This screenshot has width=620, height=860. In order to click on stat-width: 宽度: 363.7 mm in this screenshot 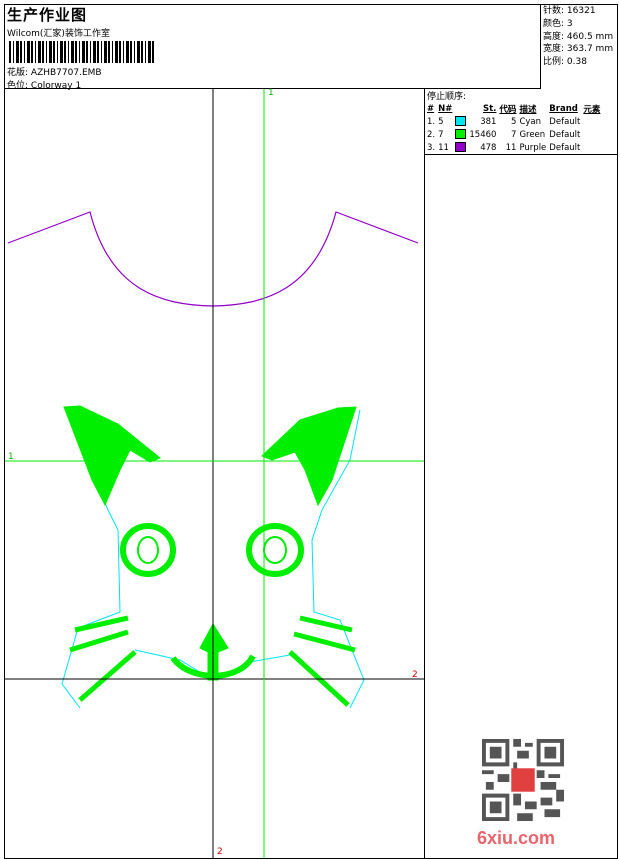, I will do `click(578, 49)`.